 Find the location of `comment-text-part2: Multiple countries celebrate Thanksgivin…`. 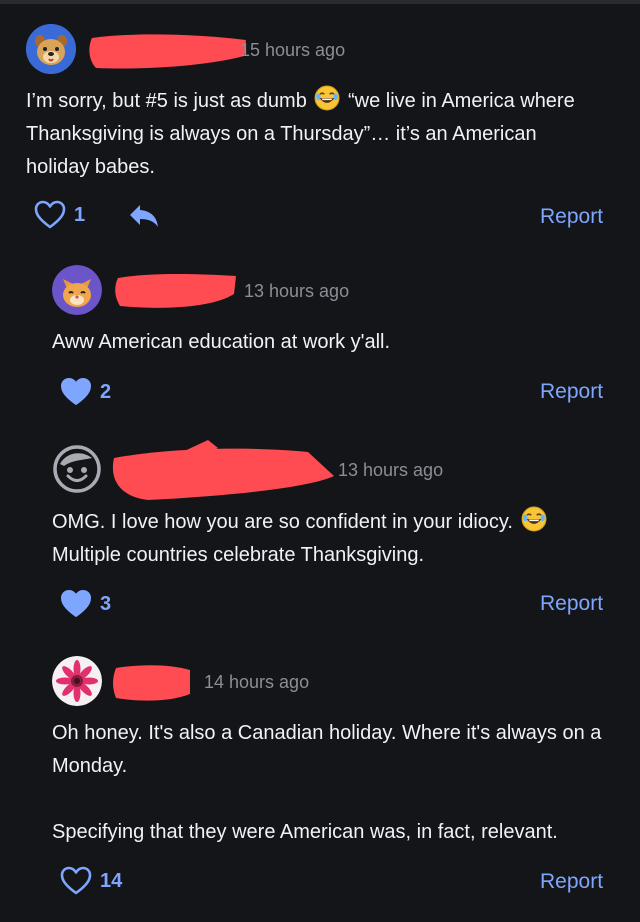

comment-text-part2: Multiple countries celebrate Thanksgivin… is located at coordinates (238, 555).